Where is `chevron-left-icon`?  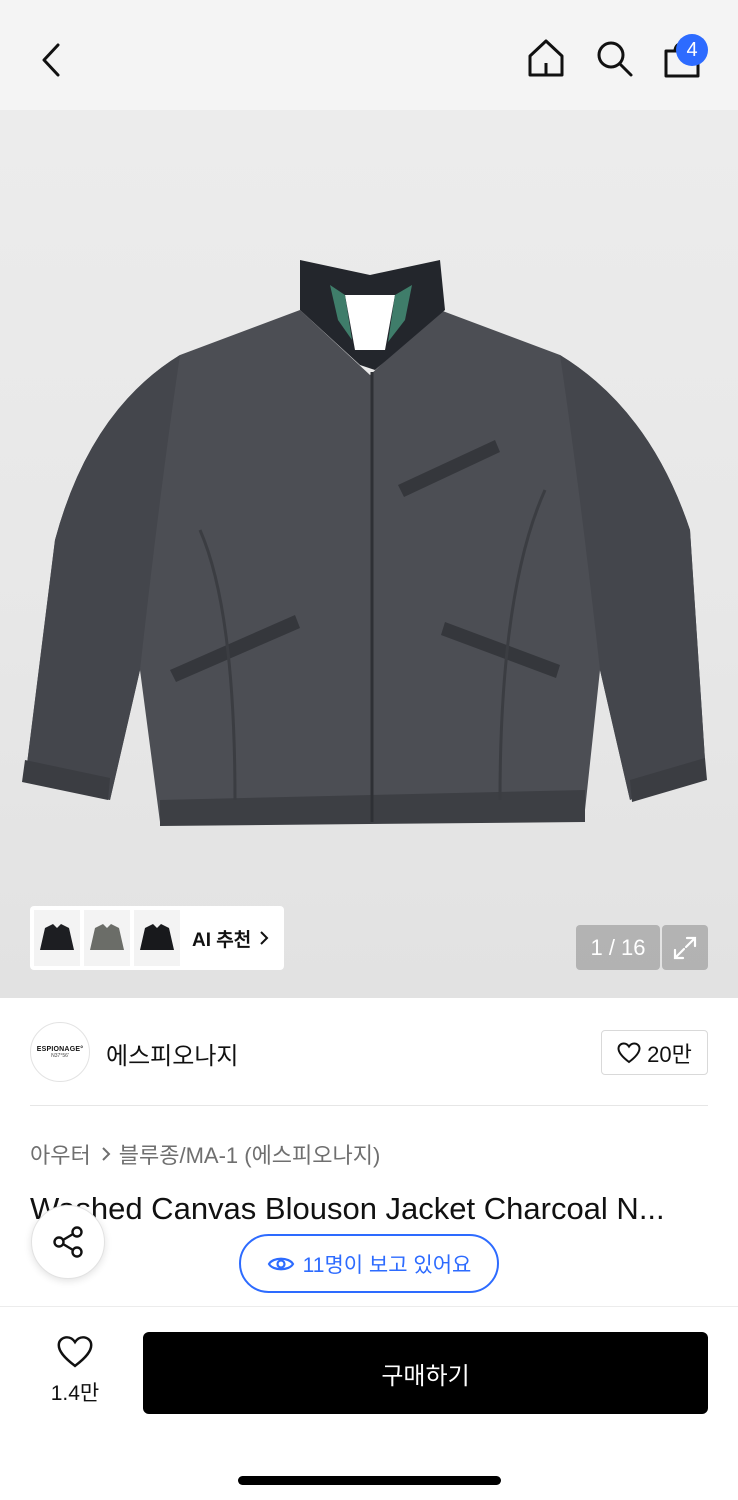 chevron-left-icon is located at coordinates (51, 60).